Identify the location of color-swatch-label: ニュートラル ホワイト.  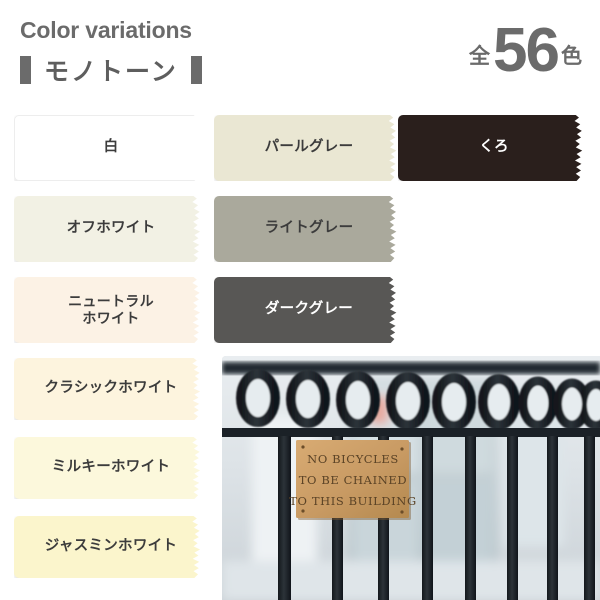
(111, 309).